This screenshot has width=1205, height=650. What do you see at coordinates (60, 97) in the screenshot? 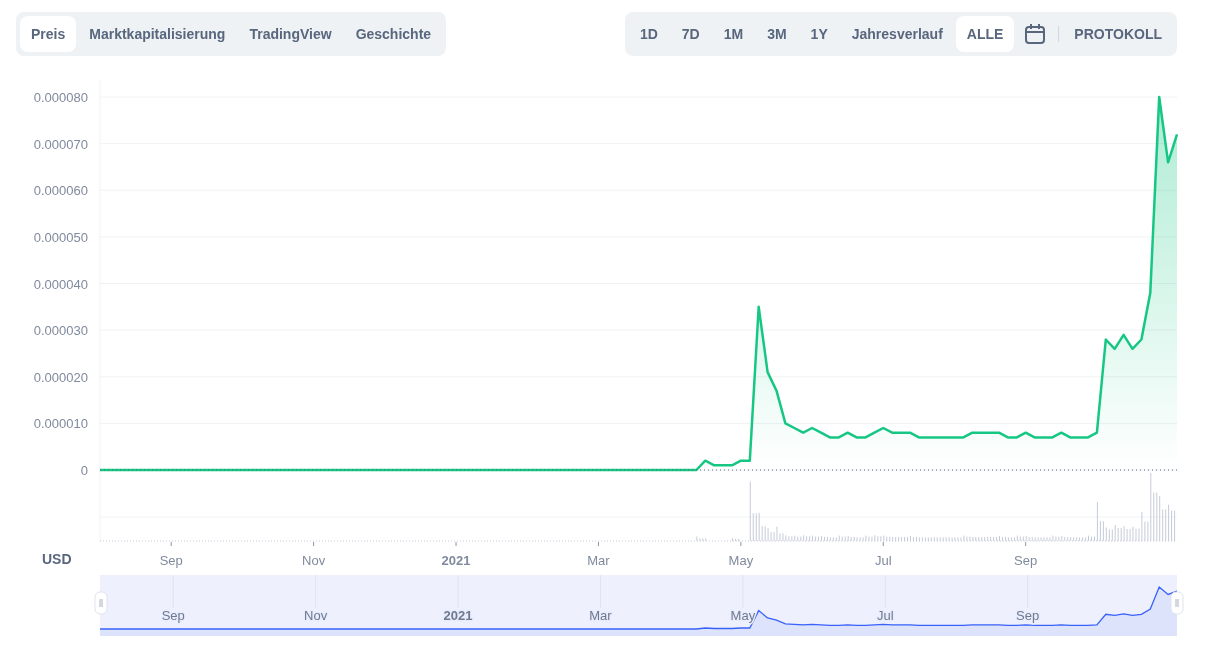
I see `axis-label: 0.000080` at bounding box center [60, 97].